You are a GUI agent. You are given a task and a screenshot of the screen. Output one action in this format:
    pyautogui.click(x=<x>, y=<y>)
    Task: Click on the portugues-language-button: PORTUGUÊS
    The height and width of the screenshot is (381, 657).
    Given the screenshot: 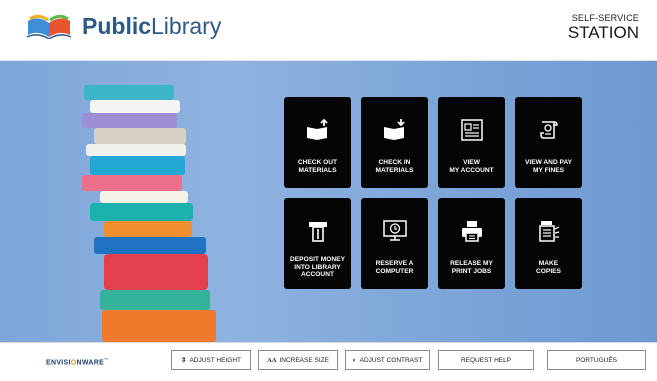 What is the action you would take?
    pyautogui.click(x=596, y=360)
    